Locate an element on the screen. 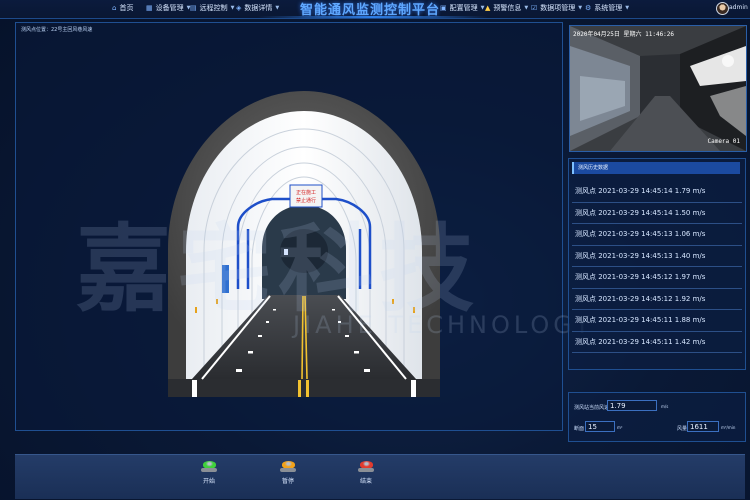  title-underline is located at coordinates (373, 17).